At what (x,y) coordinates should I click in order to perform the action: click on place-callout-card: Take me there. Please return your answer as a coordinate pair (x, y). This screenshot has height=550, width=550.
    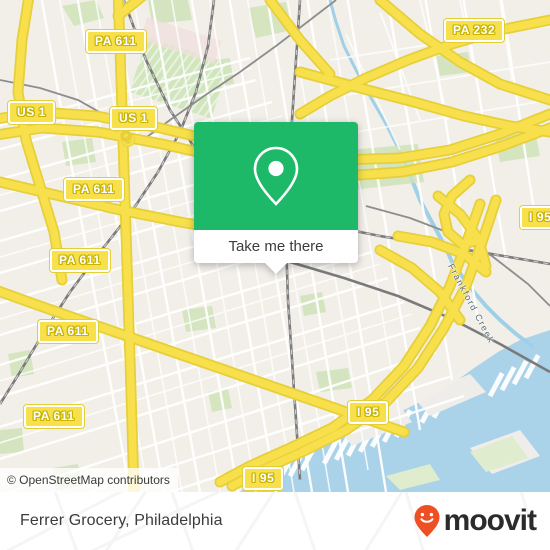
    Looking at the image, I should click on (276, 198).